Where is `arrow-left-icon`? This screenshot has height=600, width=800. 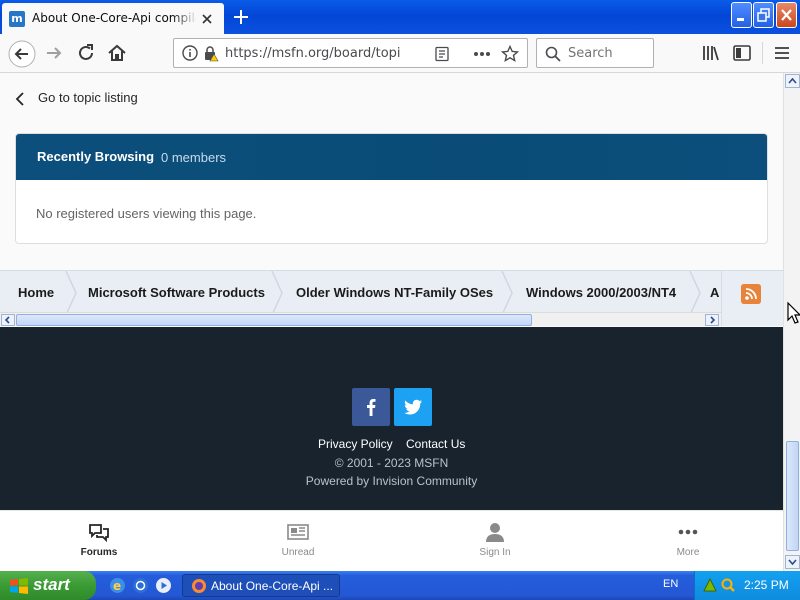
arrow-left-icon is located at coordinates (7, 320).